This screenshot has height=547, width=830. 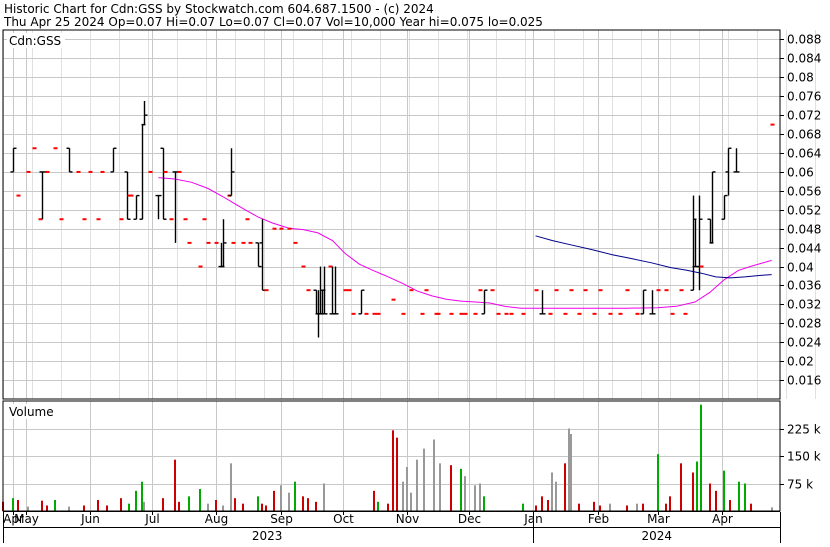 What do you see at coordinates (800, 78) in the screenshot?
I see `price-tick-label: 0.08` at bounding box center [800, 78].